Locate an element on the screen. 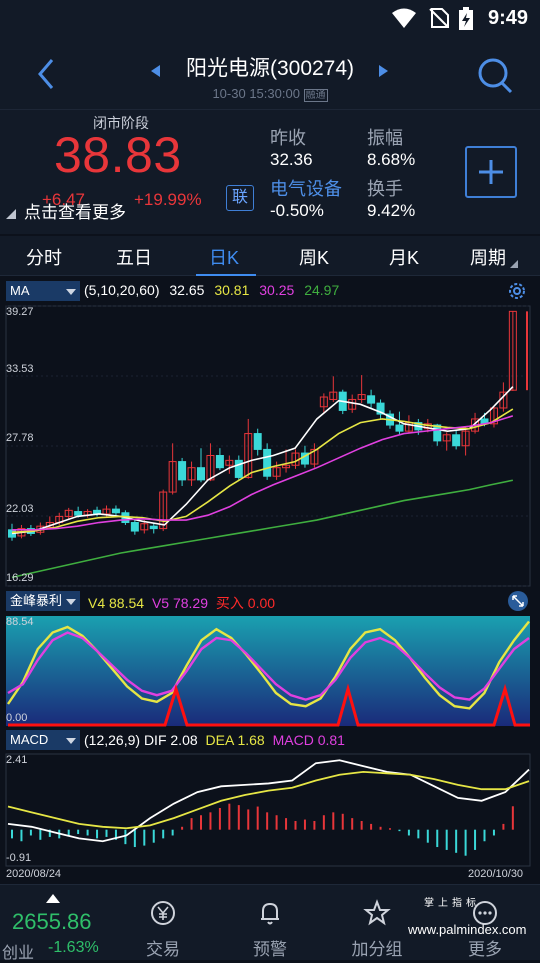 This screenshot has width=540, height=963. macd-indicator-selector: MACD is located at coordinates (43, 740).